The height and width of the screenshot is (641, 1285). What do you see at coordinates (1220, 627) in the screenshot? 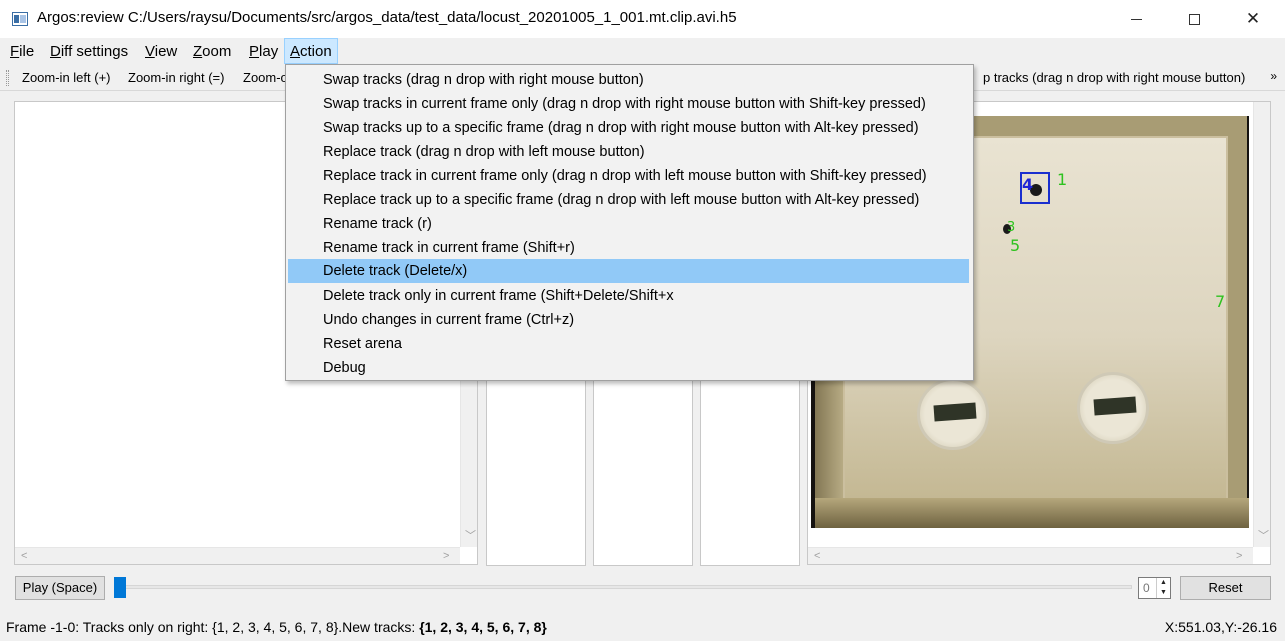
I see `cursor-coordinates: X:551.03,Y:-26.16` at bounding box center [1220, 627].